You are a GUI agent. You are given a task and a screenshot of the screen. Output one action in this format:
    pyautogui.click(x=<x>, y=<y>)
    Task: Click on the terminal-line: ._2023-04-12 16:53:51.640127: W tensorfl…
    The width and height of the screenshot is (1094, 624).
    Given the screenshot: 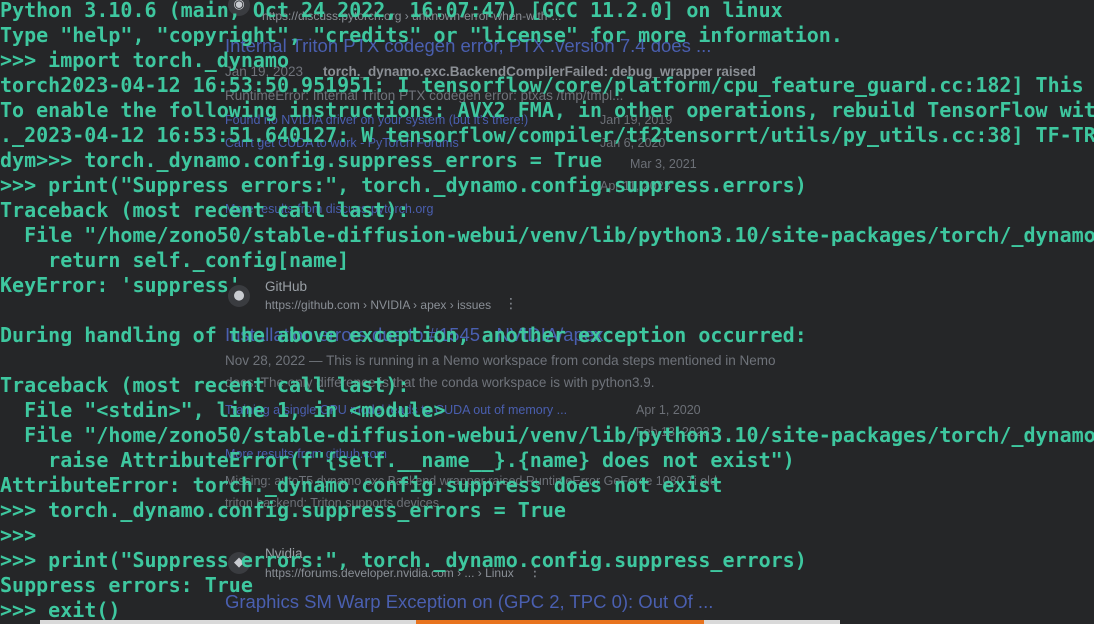 What is the action you would take?
    pyautogui.click(x=547, y=135)
    